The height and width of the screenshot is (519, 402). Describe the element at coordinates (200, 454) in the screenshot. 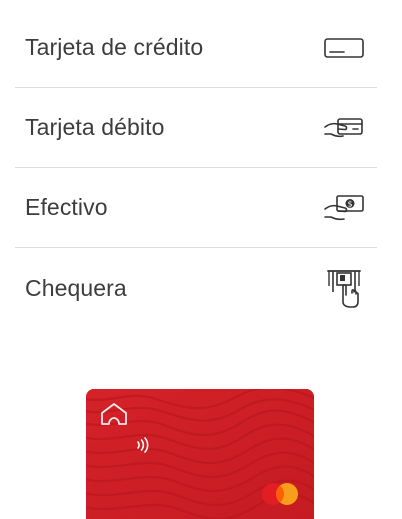

I see `bank-card-image` at that location.